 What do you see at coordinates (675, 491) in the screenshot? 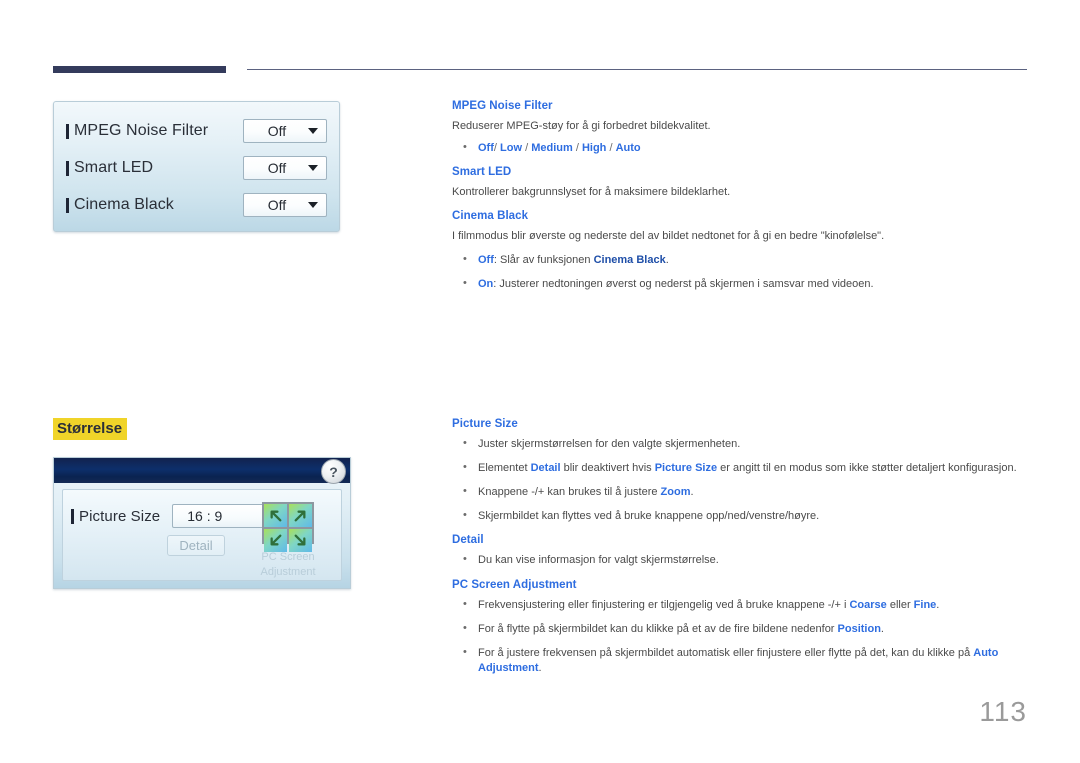
I see `term-zoom: Zoom` at bounding box center [675, 491].